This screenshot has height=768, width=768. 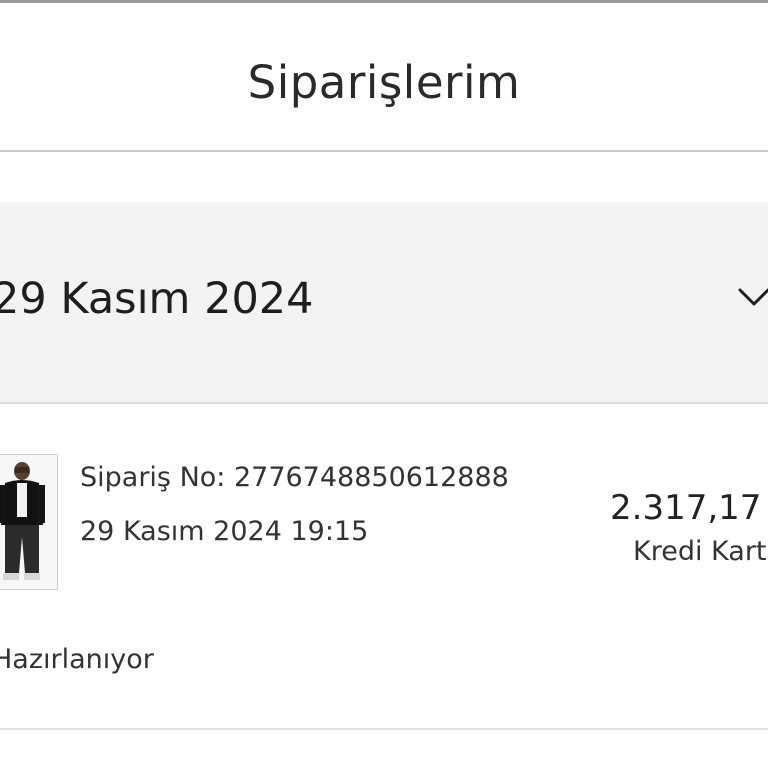 What do you see at coordinates (700, 551) in the screenshot?
I see `payment-method: Kredi Kartı` at bounding box center [700, 551].